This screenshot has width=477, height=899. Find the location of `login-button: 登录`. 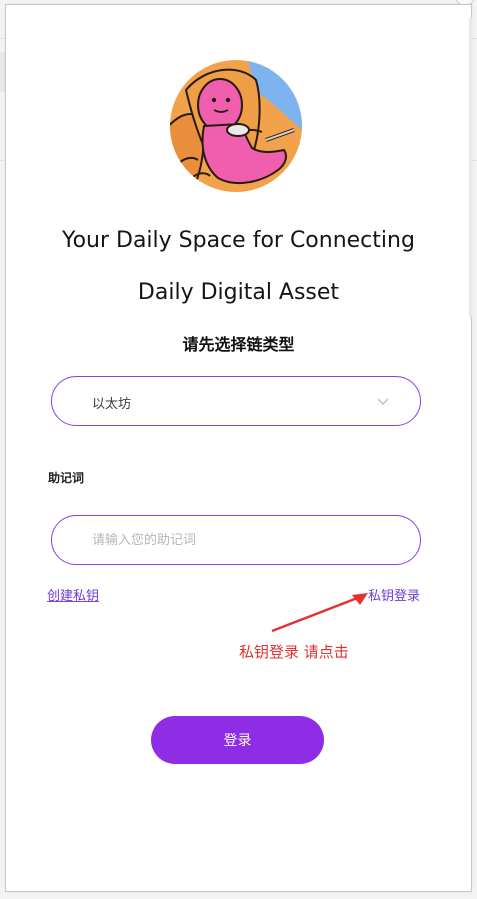

login-button: 登录 is located at coordinates (237, 740).